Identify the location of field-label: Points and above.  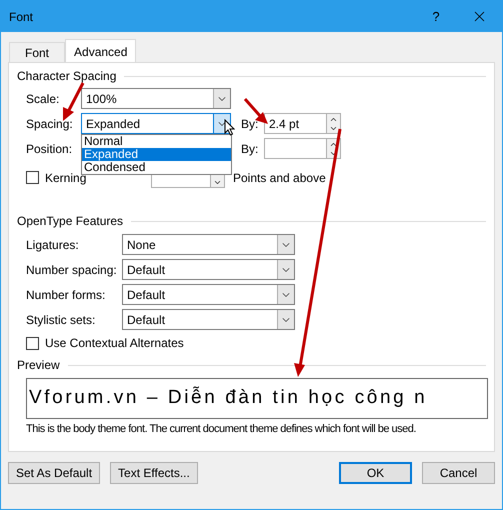
(279, 178).